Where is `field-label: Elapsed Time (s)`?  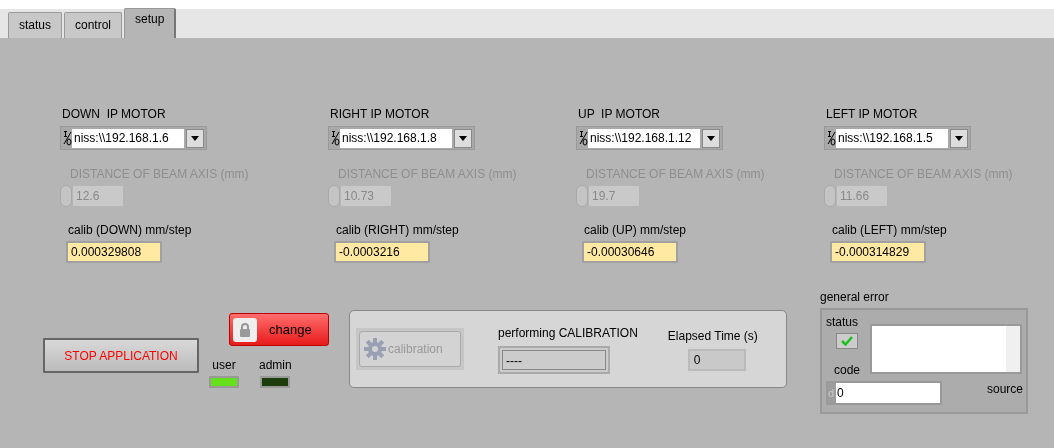
field-label: Elapsed Time (s) is located at coordinates (712, 336).